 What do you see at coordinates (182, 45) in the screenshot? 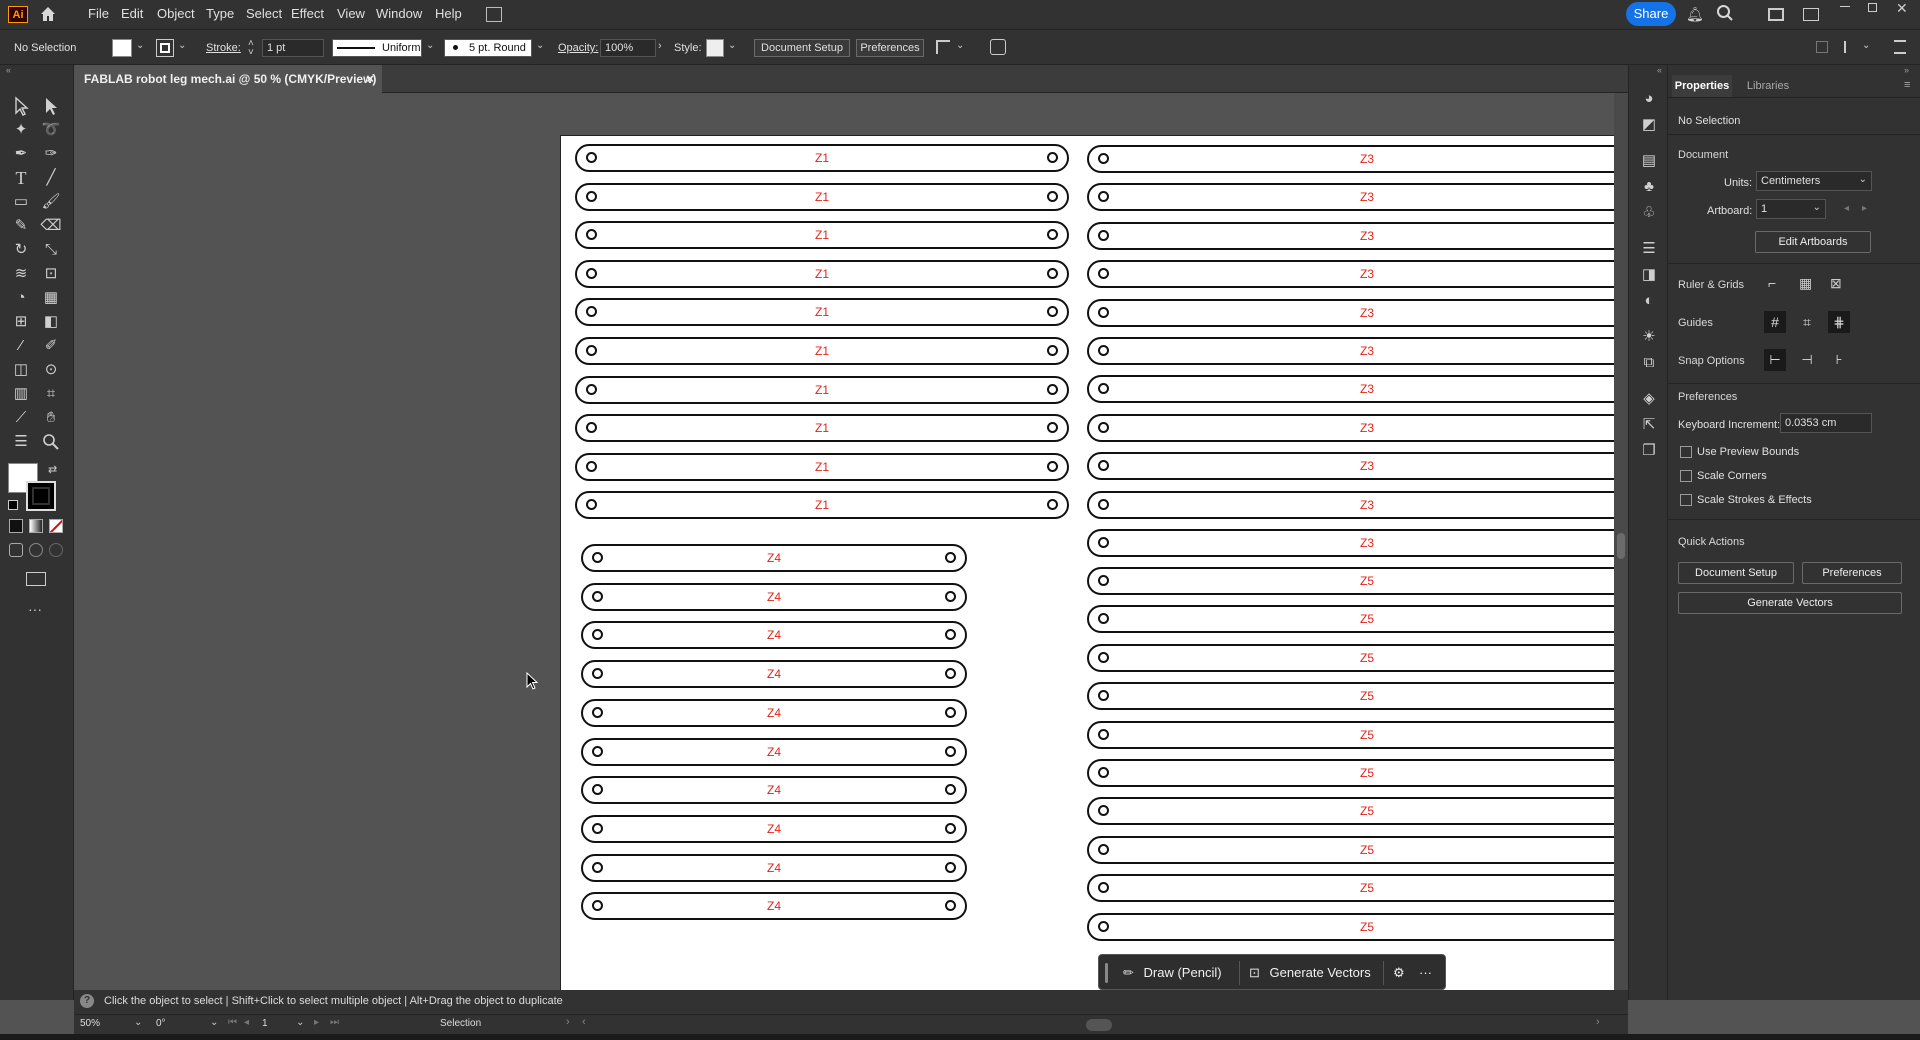
I see `stroke-dropdown-icon: ⌄` at bounding box center [182, 45].